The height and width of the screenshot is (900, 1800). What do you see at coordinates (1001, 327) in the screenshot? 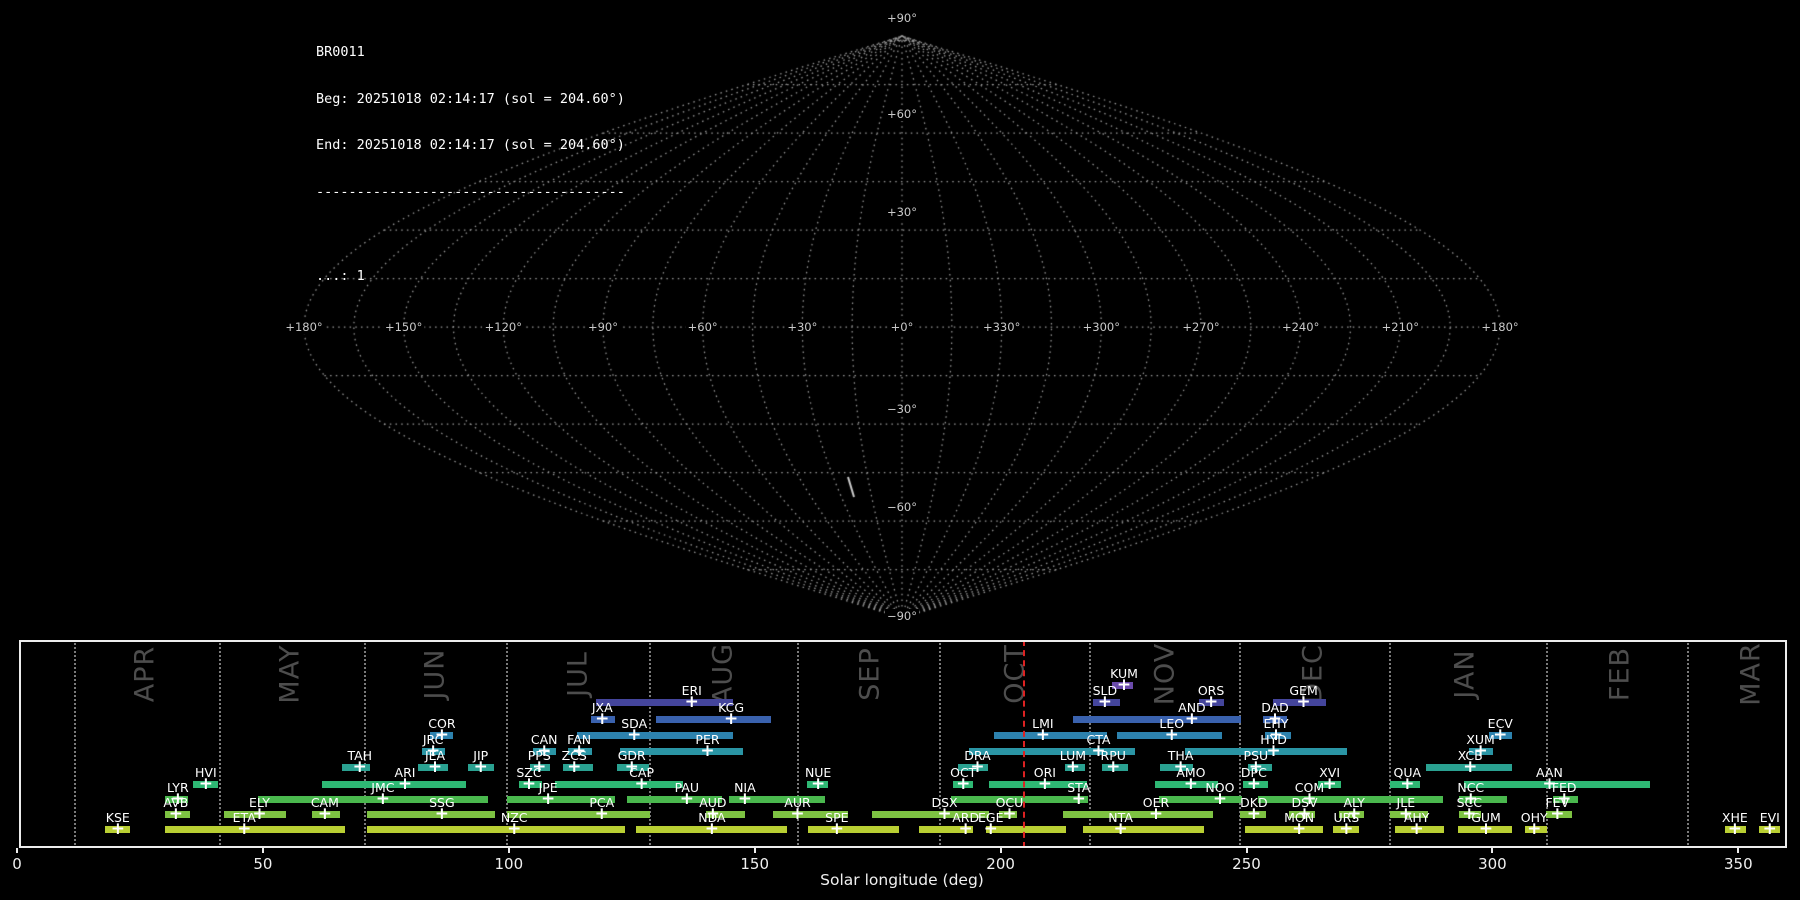
I see `longitude-label: +330°` at bounding box center [1001, 327].